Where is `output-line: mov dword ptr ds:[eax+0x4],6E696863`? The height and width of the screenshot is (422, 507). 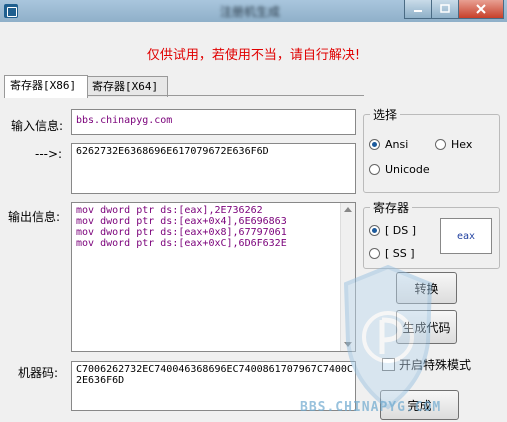 output-line: mov dword ptr ds:[eax+0x4],6E696863 is located at coordinates (181, 221).